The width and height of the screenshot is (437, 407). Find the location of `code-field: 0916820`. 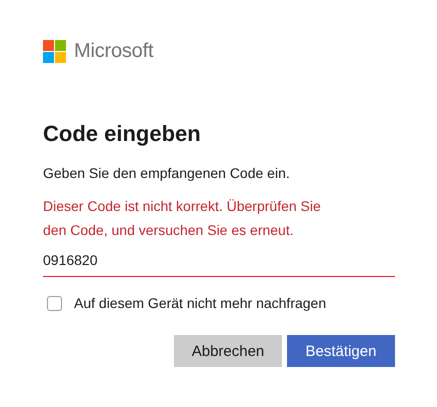

code-field: 0916820 is located at coordinates (219, 262).